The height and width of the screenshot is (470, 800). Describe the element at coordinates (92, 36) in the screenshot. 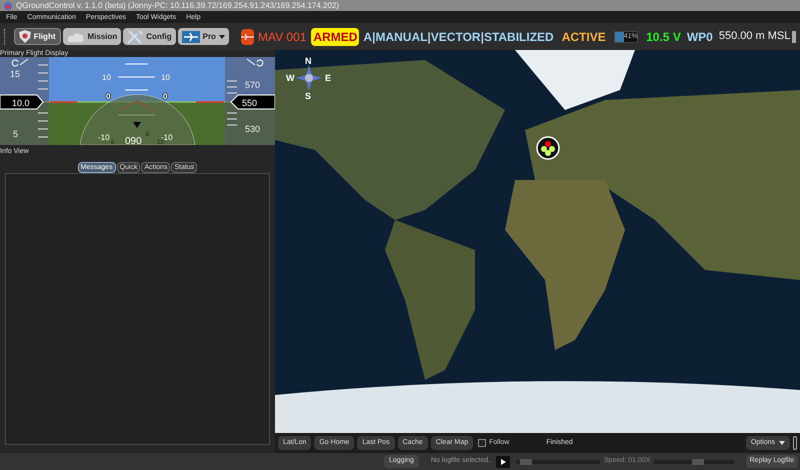

I see `perspective-tab: Mission` at that location.